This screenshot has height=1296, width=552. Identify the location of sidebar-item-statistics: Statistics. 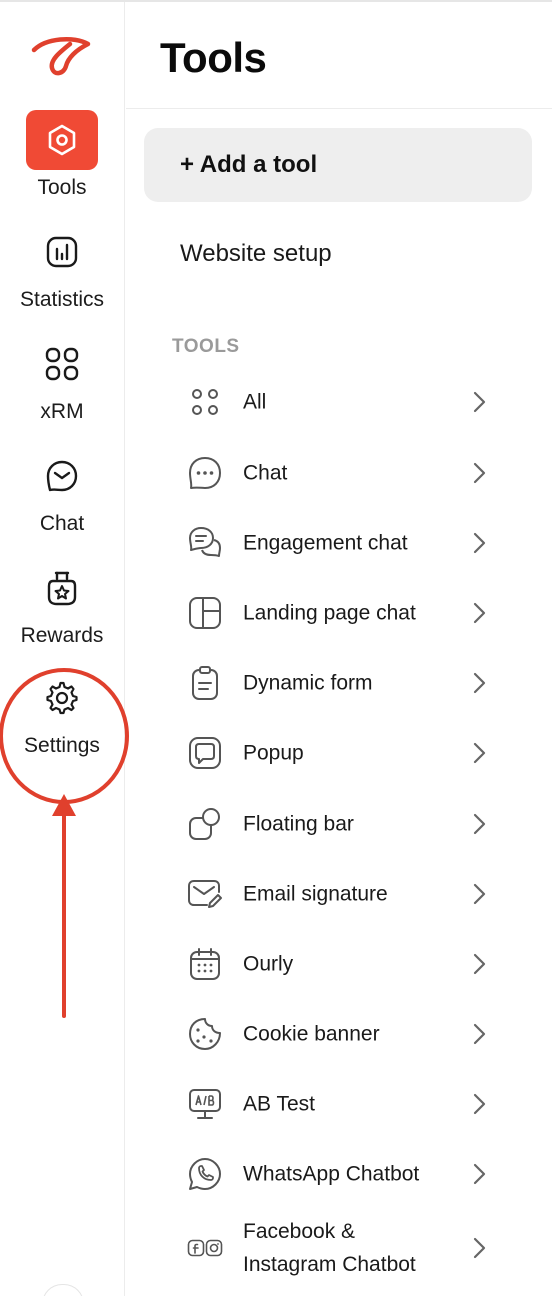
(62, 272).